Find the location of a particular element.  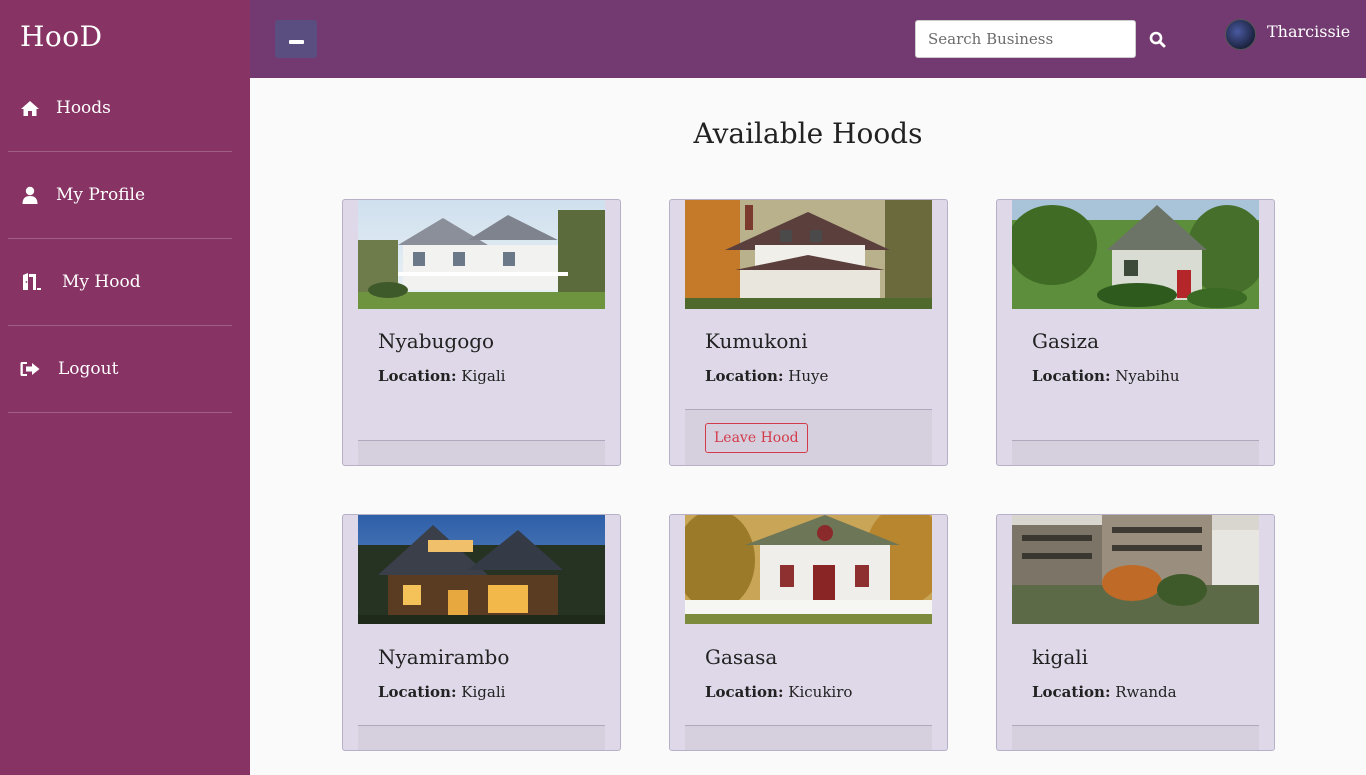

sidebar-item-label: Hoods is located at coordinates (83, 108).